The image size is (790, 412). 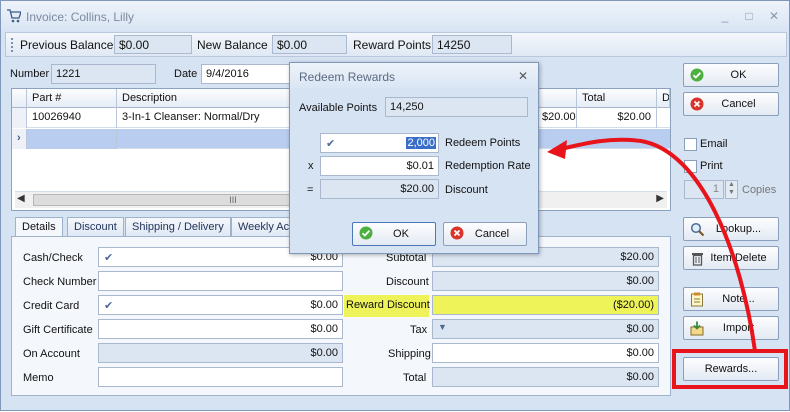 What do you see at coordinates (19, 118) in the screenshot?
I see `row-selector` at bounding box center [19, 118].